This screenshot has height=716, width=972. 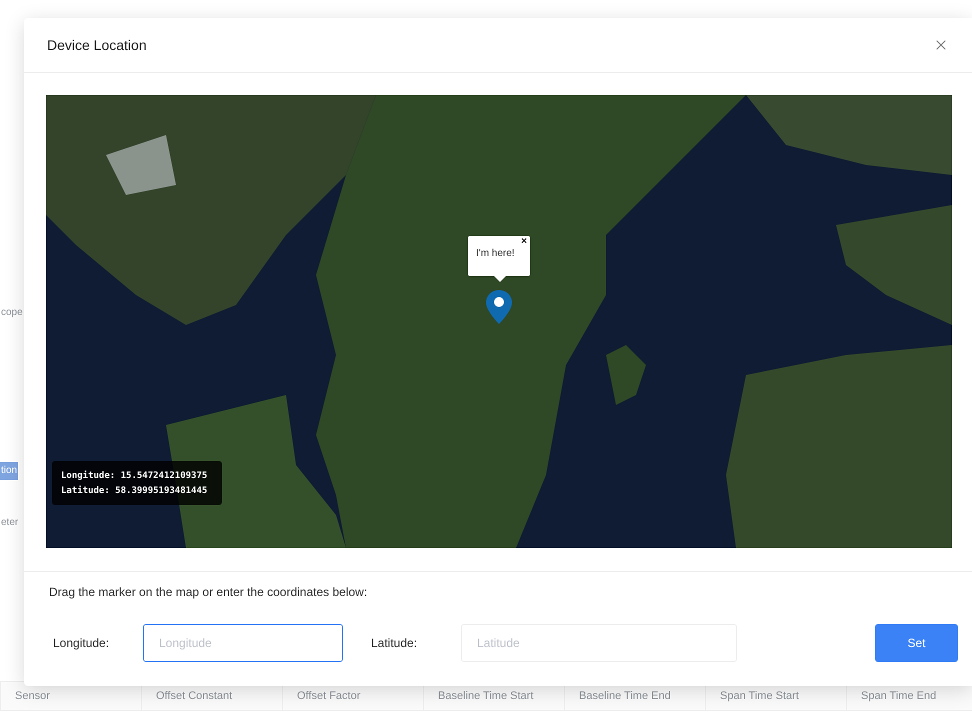 What do you see at coordinates (208, 592) in the screenshot?
I see `instruction-text: Drag the marker on the map or enter the coordinates below:` at bounding box center [208, 592].